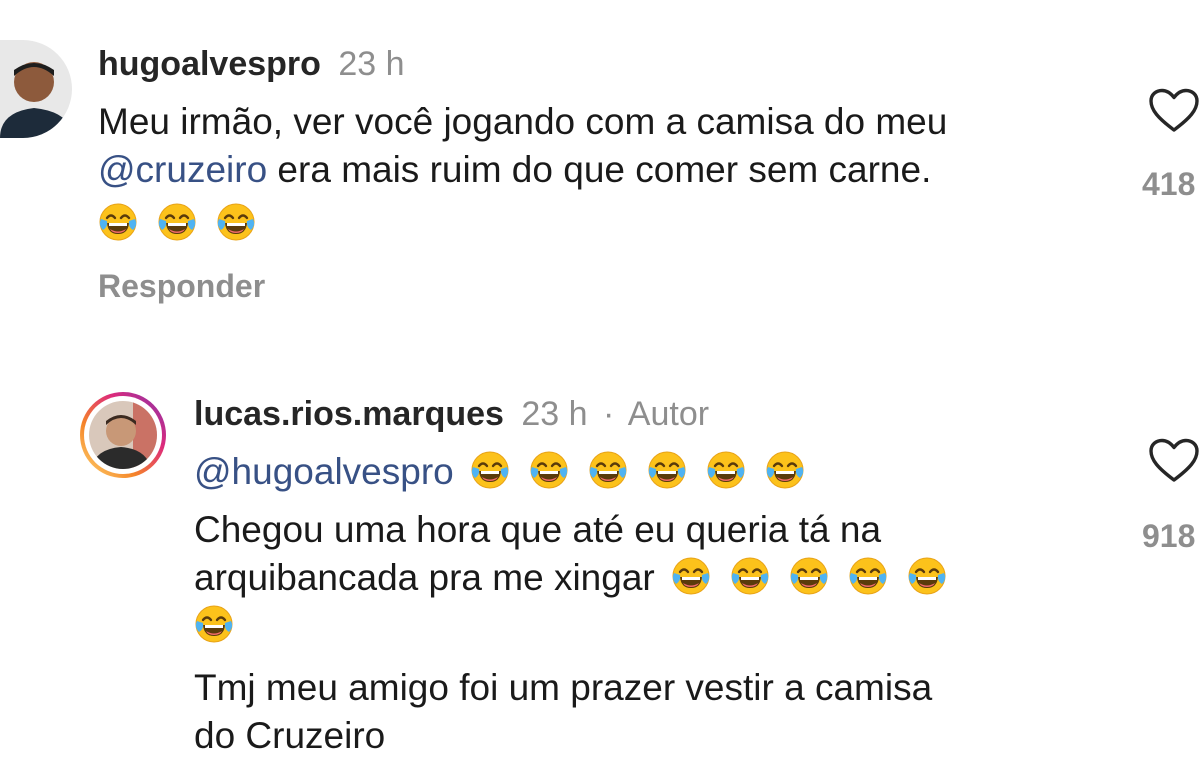 Image resolution: width=1200 pixels, height=765 pixels. What do you see at coordinates (538, 529) in the screenshot?
I see `comment-line: Chegou uma hora que até eu queria tá na` at bounding box center [538, 529].